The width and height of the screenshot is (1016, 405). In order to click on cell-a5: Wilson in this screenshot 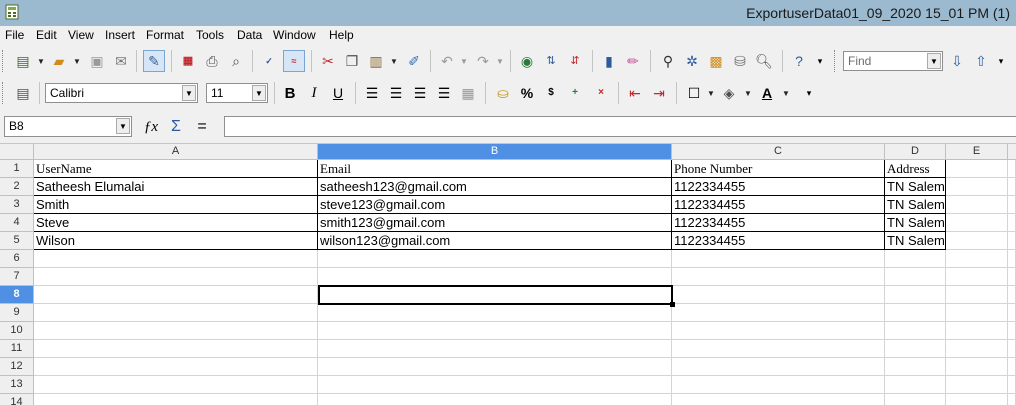, I will do `click(176, 241)`.